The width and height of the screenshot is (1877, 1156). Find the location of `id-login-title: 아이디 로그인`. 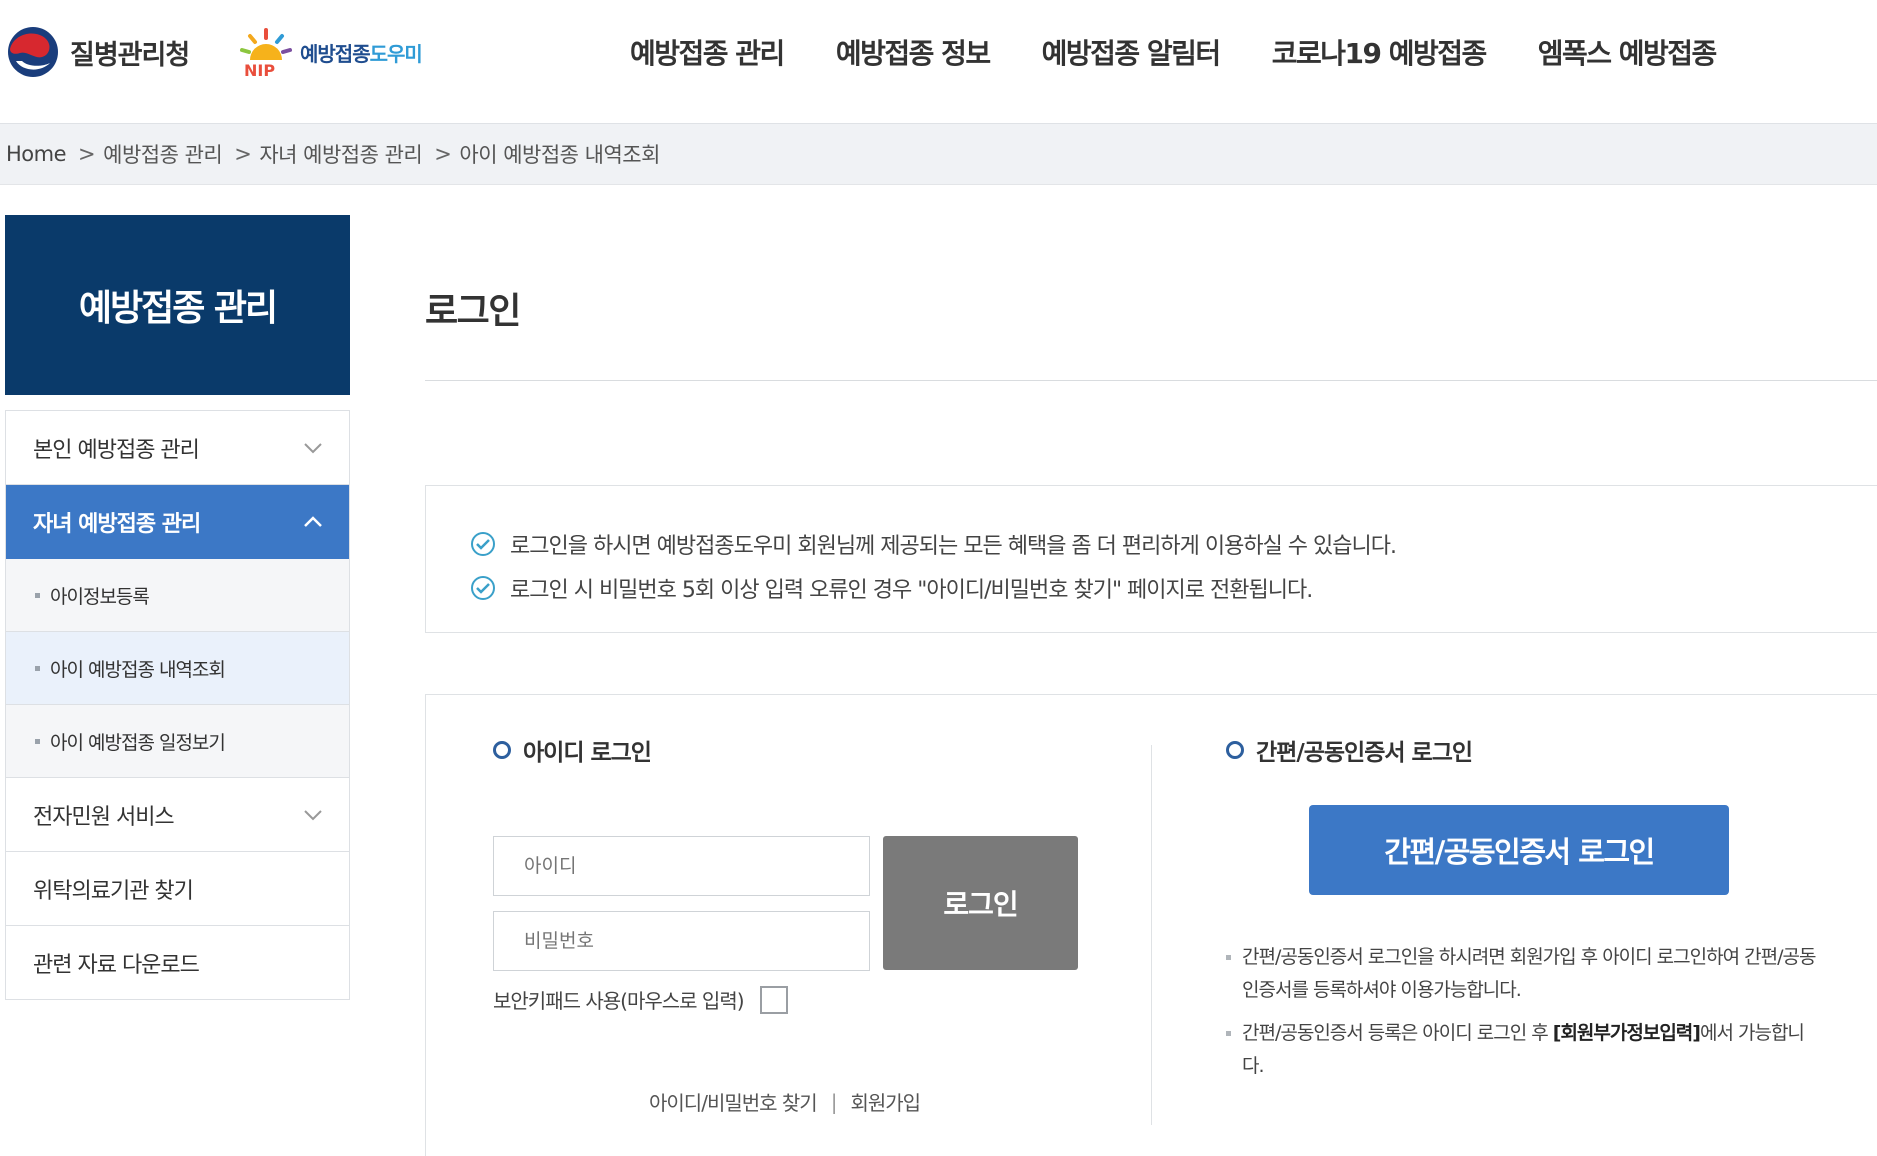

id-login-title: 아이디 로그인 is located at coordinates (587, 753).